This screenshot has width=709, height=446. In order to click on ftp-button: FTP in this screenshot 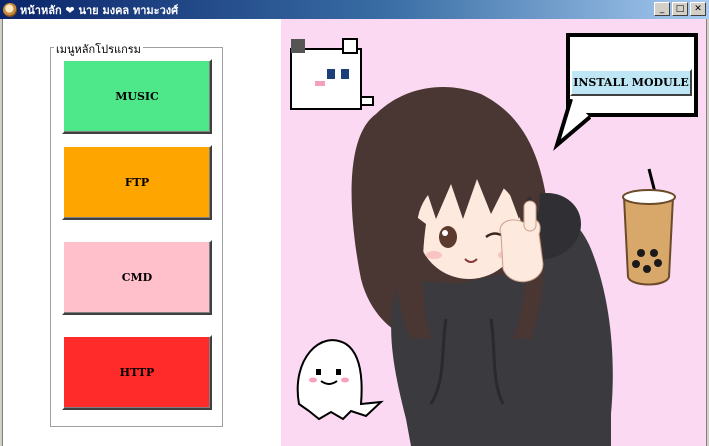, I will do `click(137, 182)`.